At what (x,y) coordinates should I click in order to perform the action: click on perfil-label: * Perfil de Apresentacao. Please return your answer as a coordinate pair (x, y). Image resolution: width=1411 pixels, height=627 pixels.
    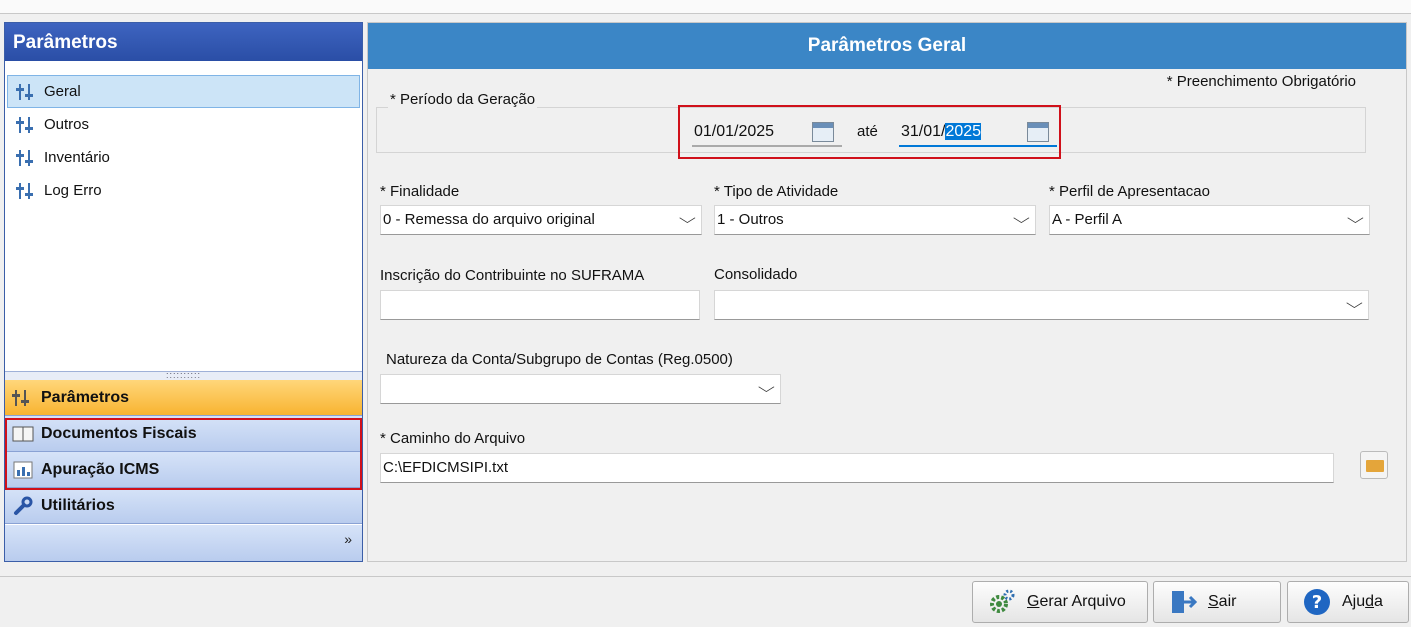
    Looking at the image, I should click on (1129, 191).